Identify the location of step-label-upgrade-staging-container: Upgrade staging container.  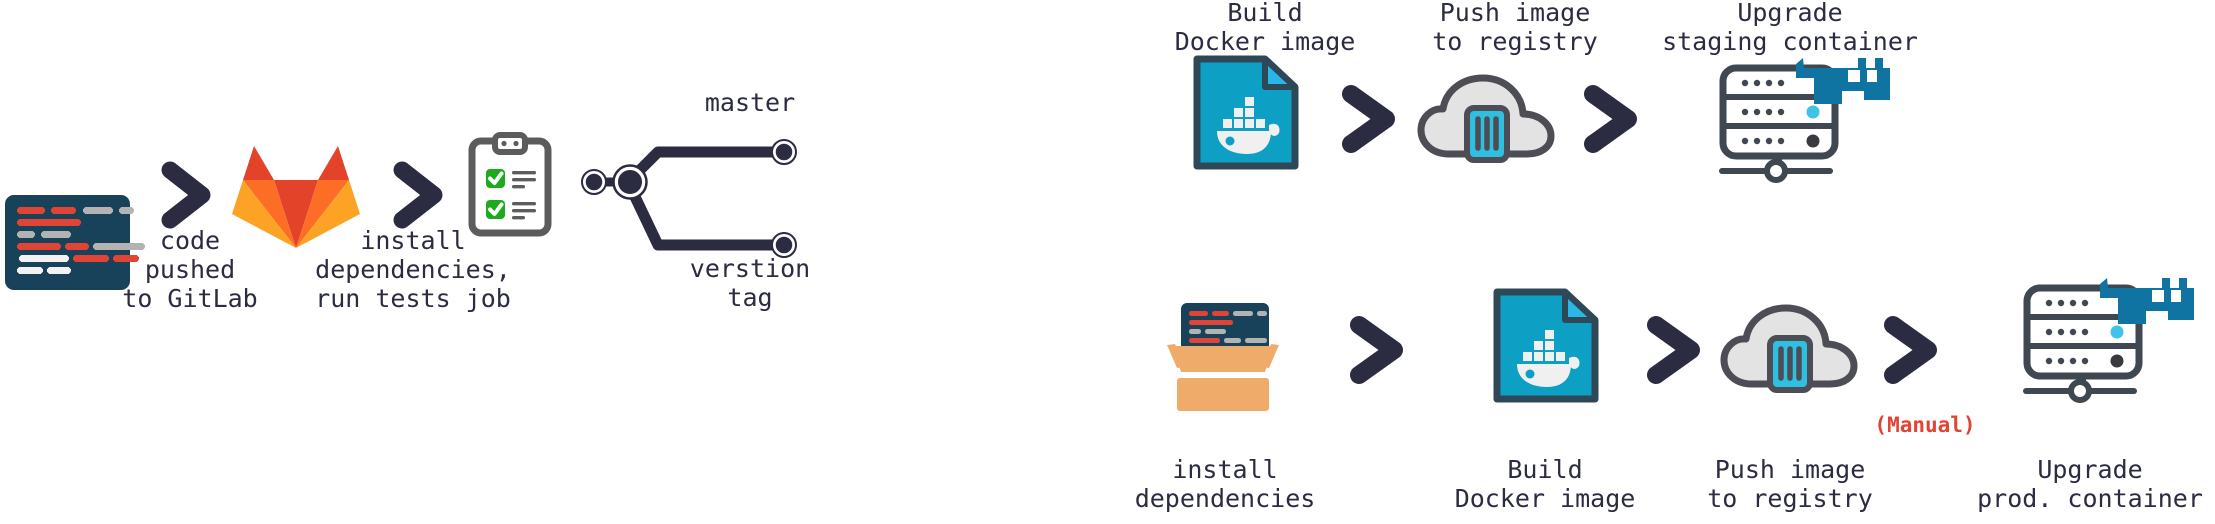
(1790, 28).